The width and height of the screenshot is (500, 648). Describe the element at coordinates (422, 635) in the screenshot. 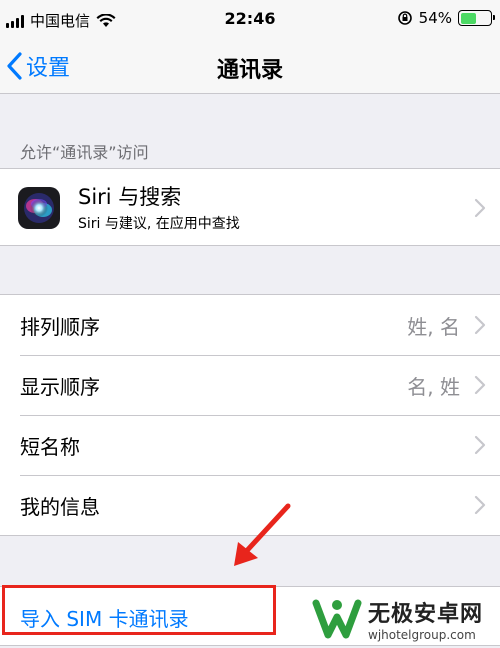

I see `watermark-url: wjhotelgroup.com` at that location.